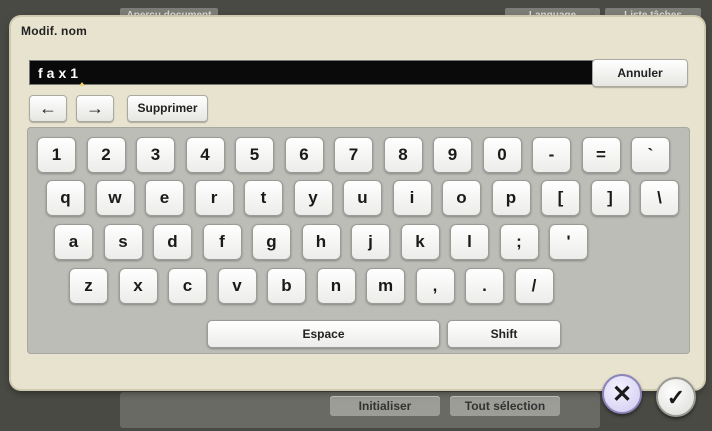  What do you see at coordinates (551, 155) in the screenshot?
I see `key: -` at bounding box center [551, 155].